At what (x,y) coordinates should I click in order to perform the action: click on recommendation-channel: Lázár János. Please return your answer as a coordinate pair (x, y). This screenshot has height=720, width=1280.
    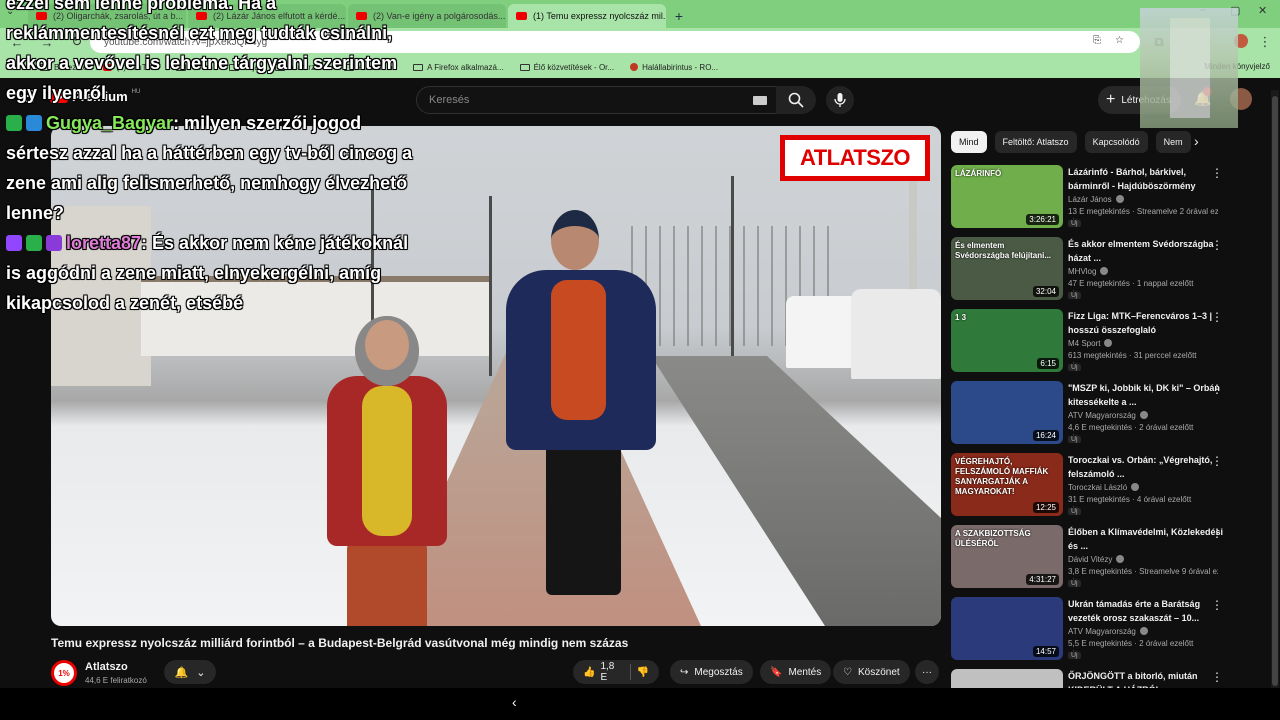
    Looking at the image, I should click on (1096, 199).